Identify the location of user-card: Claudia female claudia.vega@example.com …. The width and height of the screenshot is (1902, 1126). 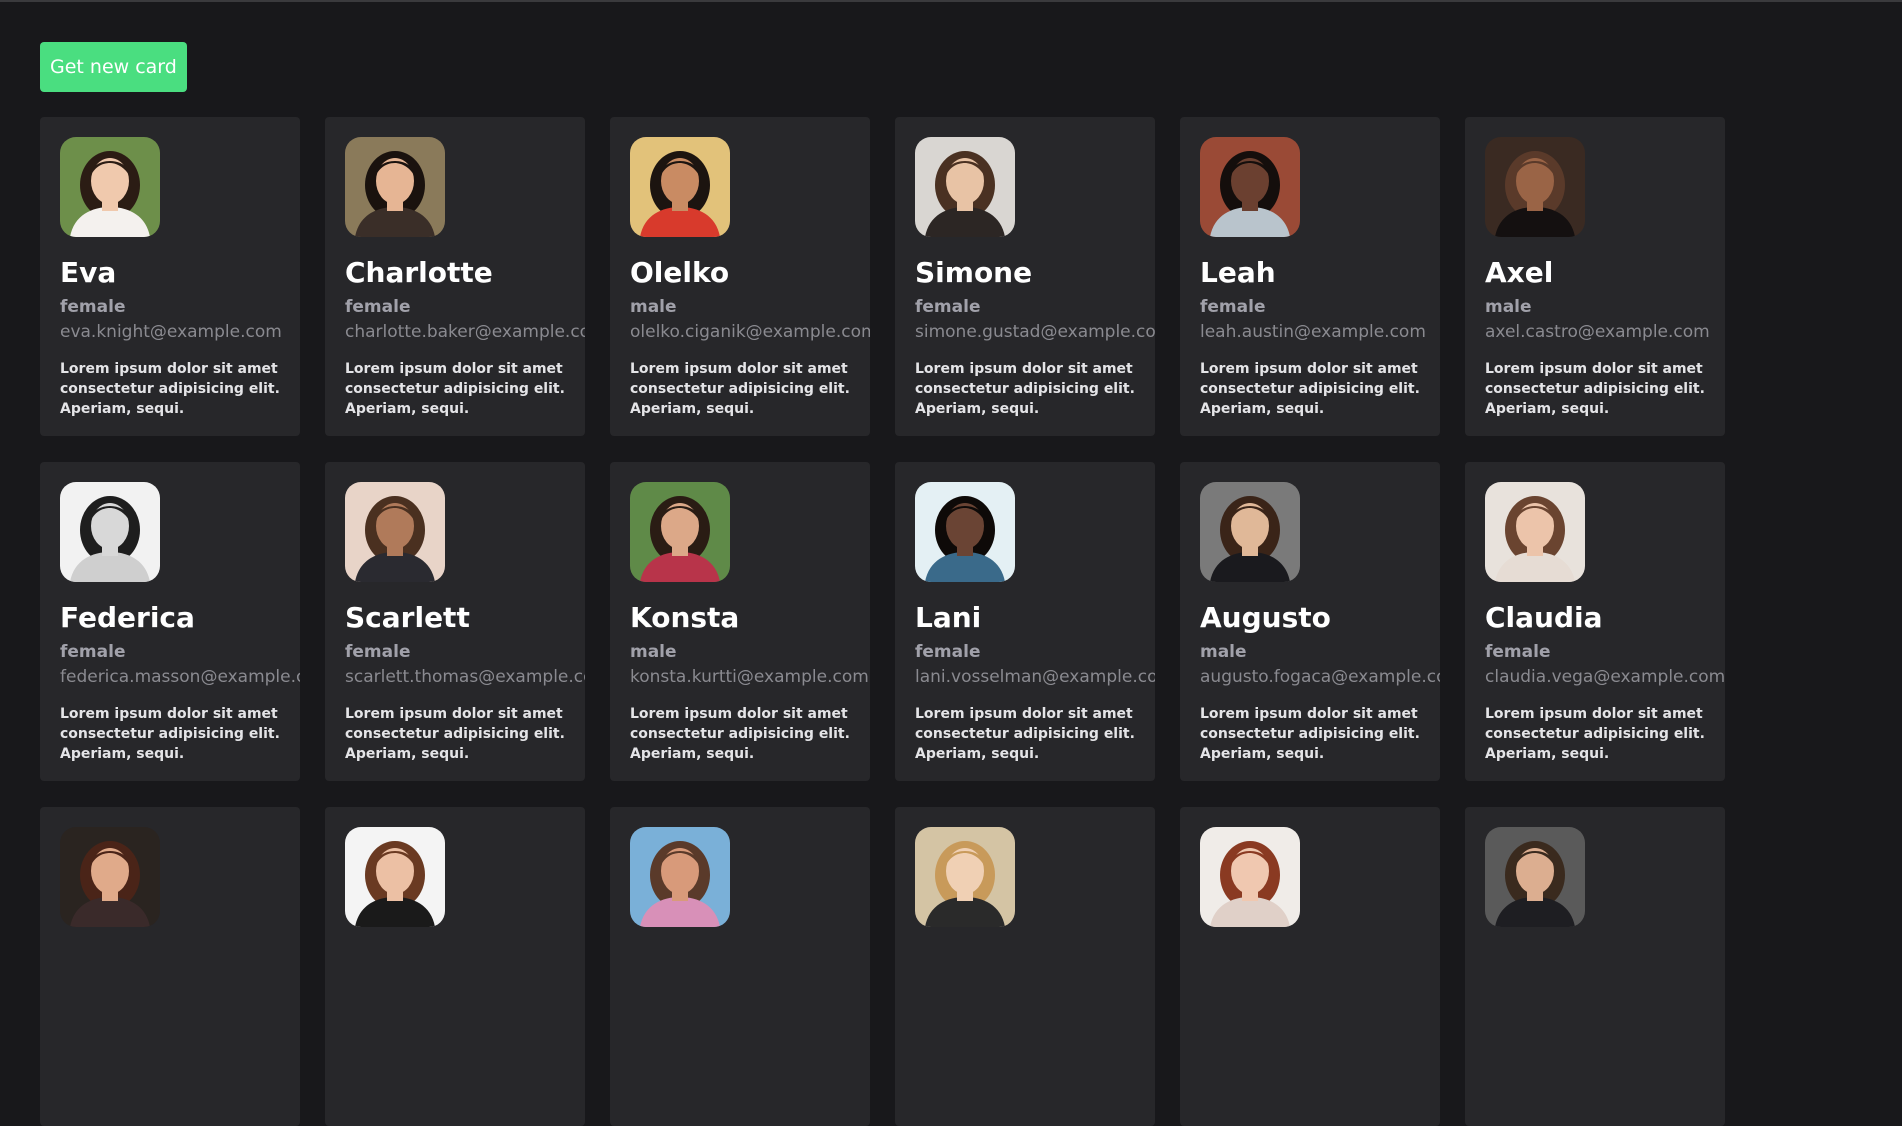
(1595, 621).